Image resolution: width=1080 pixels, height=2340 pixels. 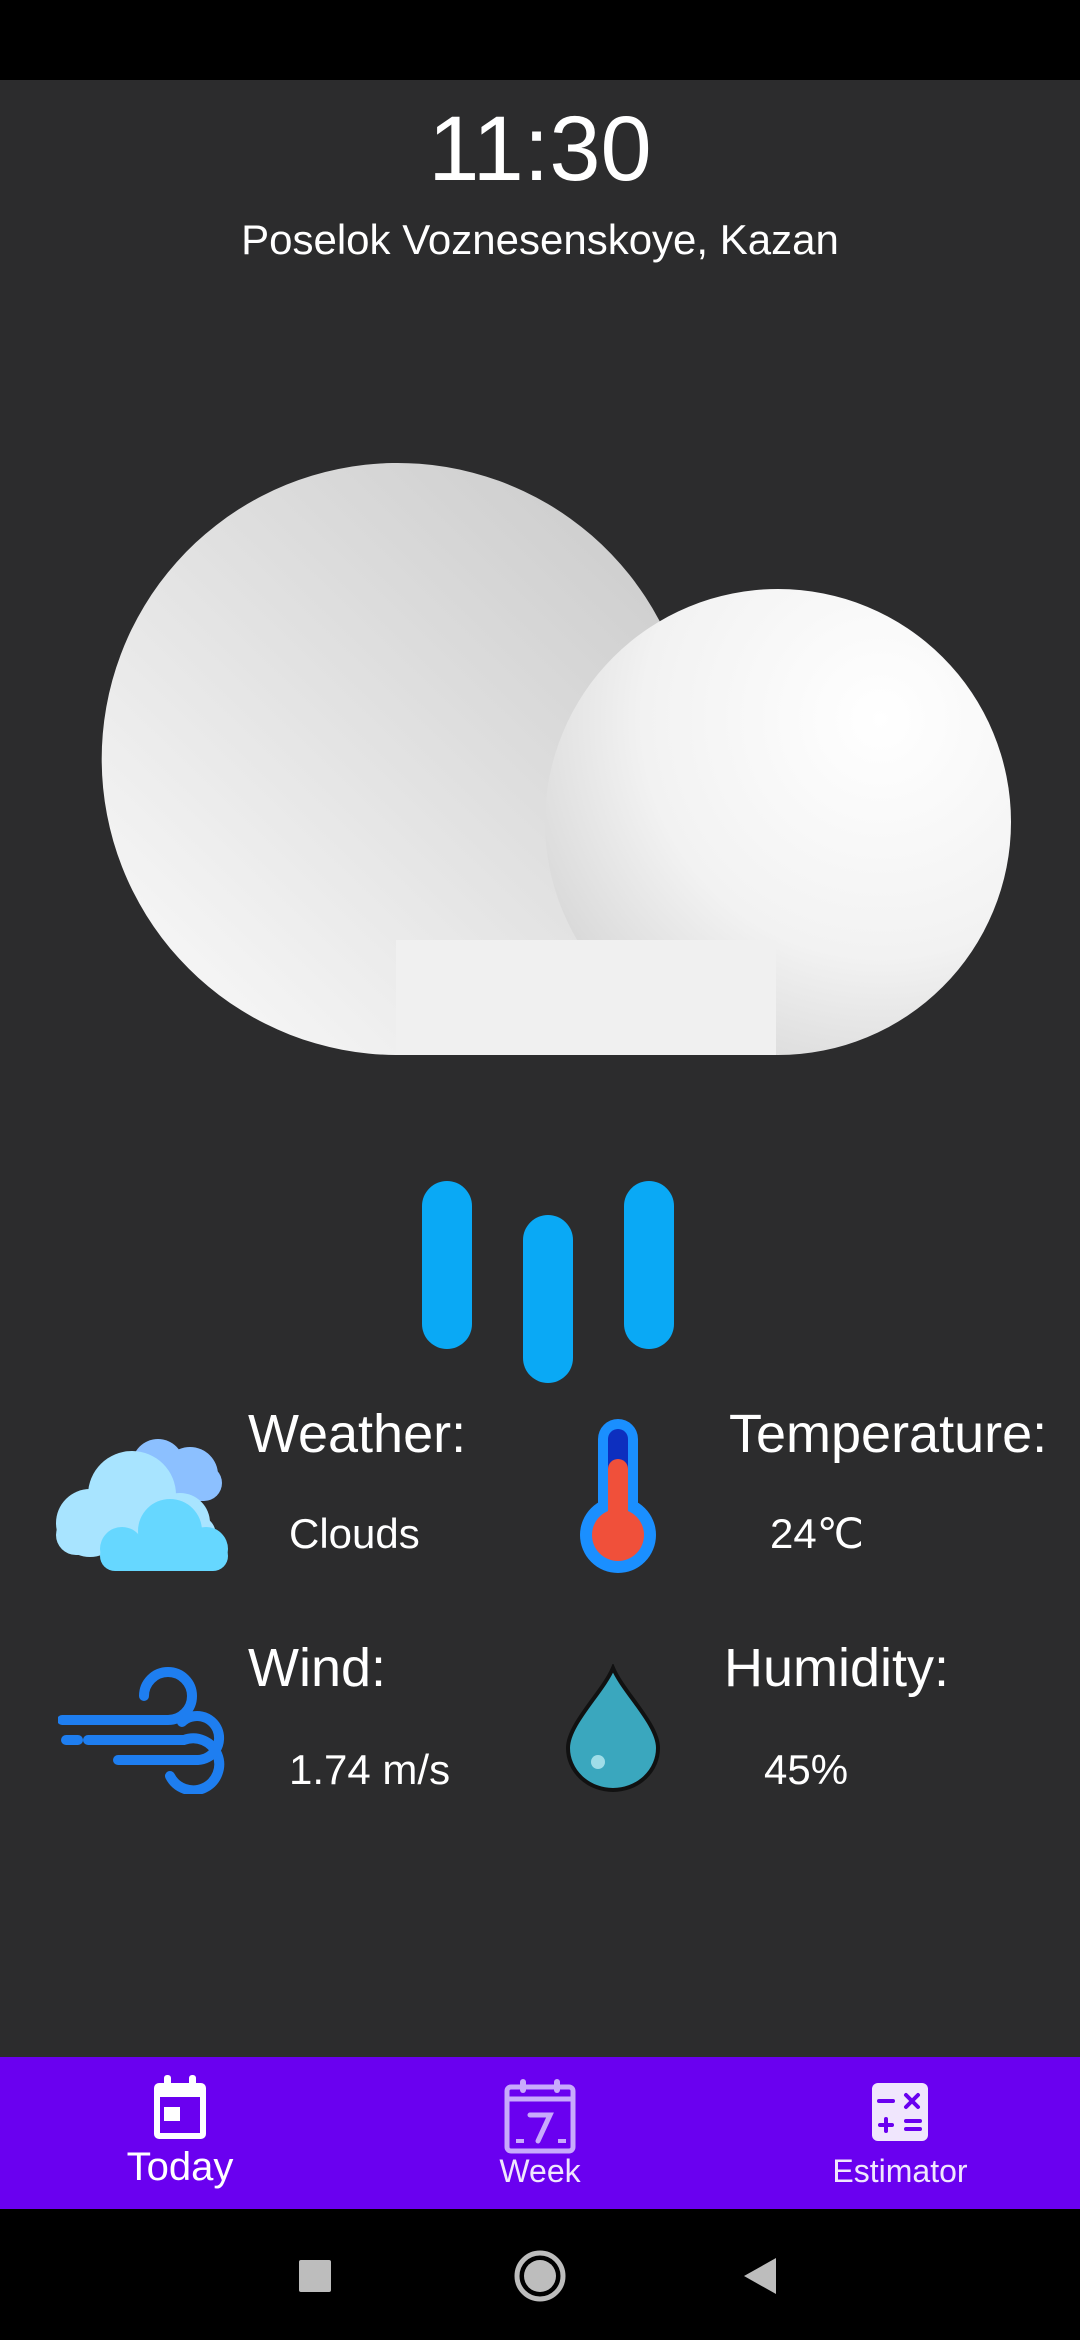 What do you see at coordinates (540, 149) in the screenshot?
I see `current-time: 11:30` at bounding box center [540, 149].